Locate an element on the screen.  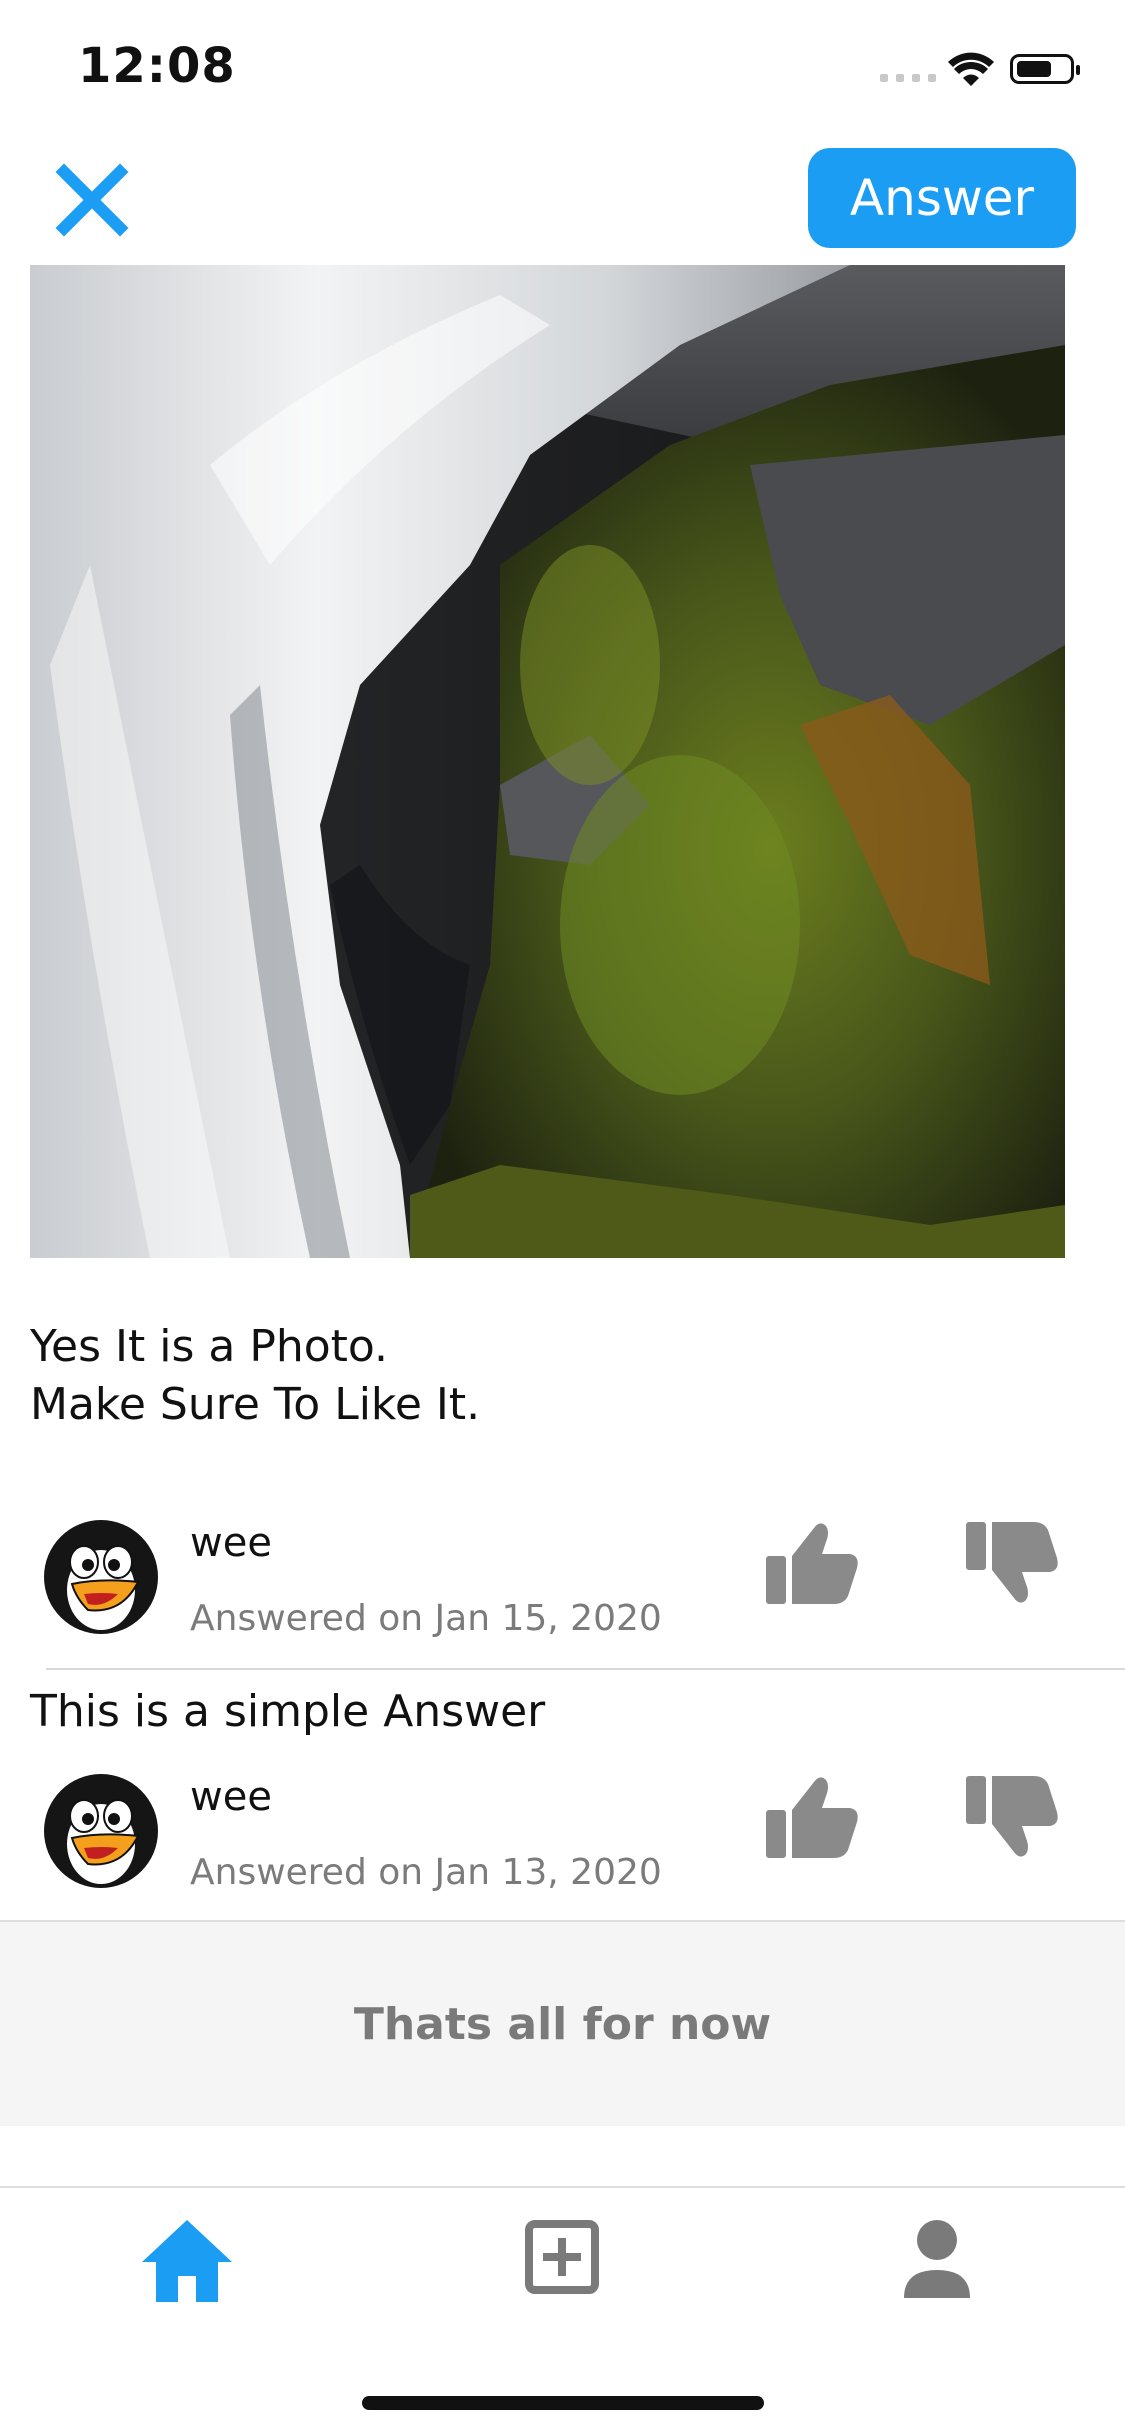
answer-text: This is a simple Answer is located at coordinates (288, 1711).